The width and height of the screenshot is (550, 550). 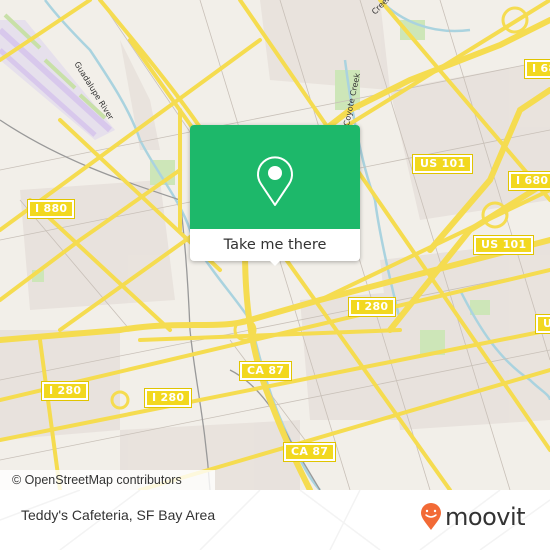 I want to click on highway-shield-i680: I 680, so click(x=528, y=181).